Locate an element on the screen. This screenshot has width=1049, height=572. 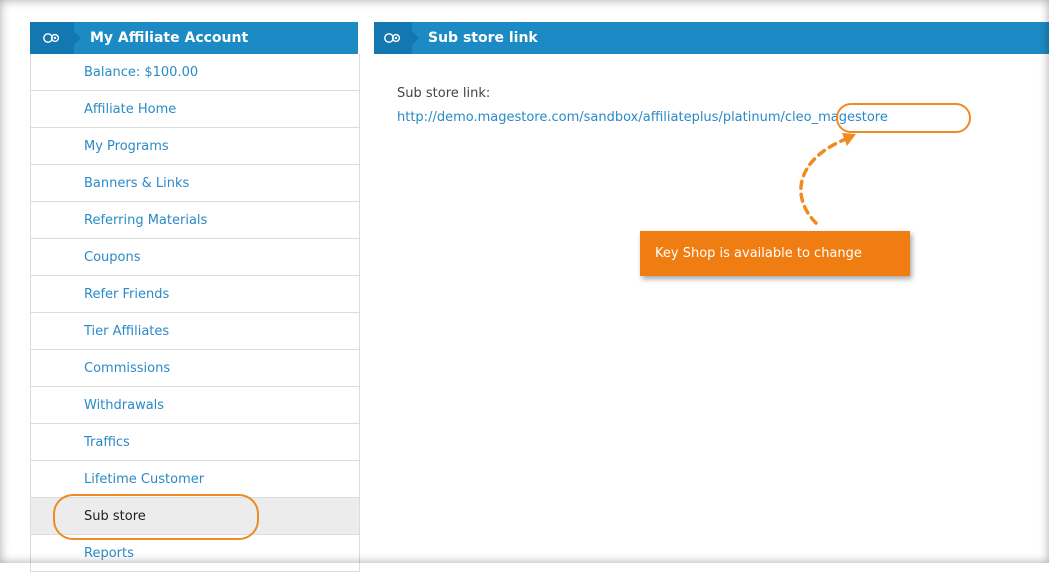
sidebar-item-commissions: Commissions is located at coordinates (195, 368).